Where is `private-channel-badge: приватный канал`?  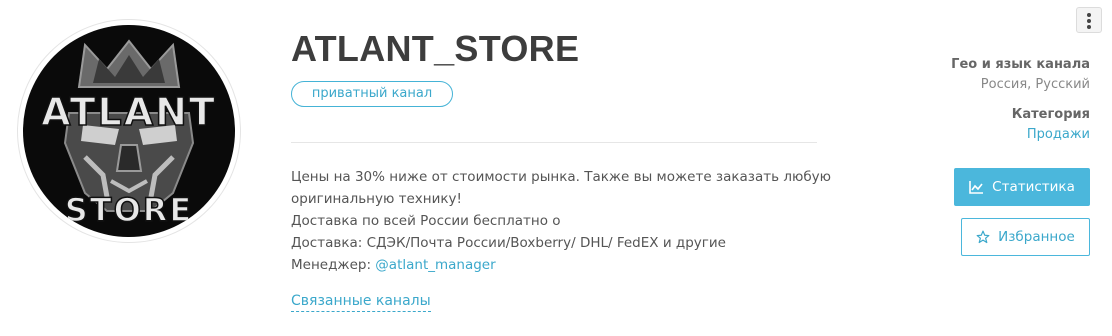
private-channel-badge: приватный канал is located at coordinates (372, 94).